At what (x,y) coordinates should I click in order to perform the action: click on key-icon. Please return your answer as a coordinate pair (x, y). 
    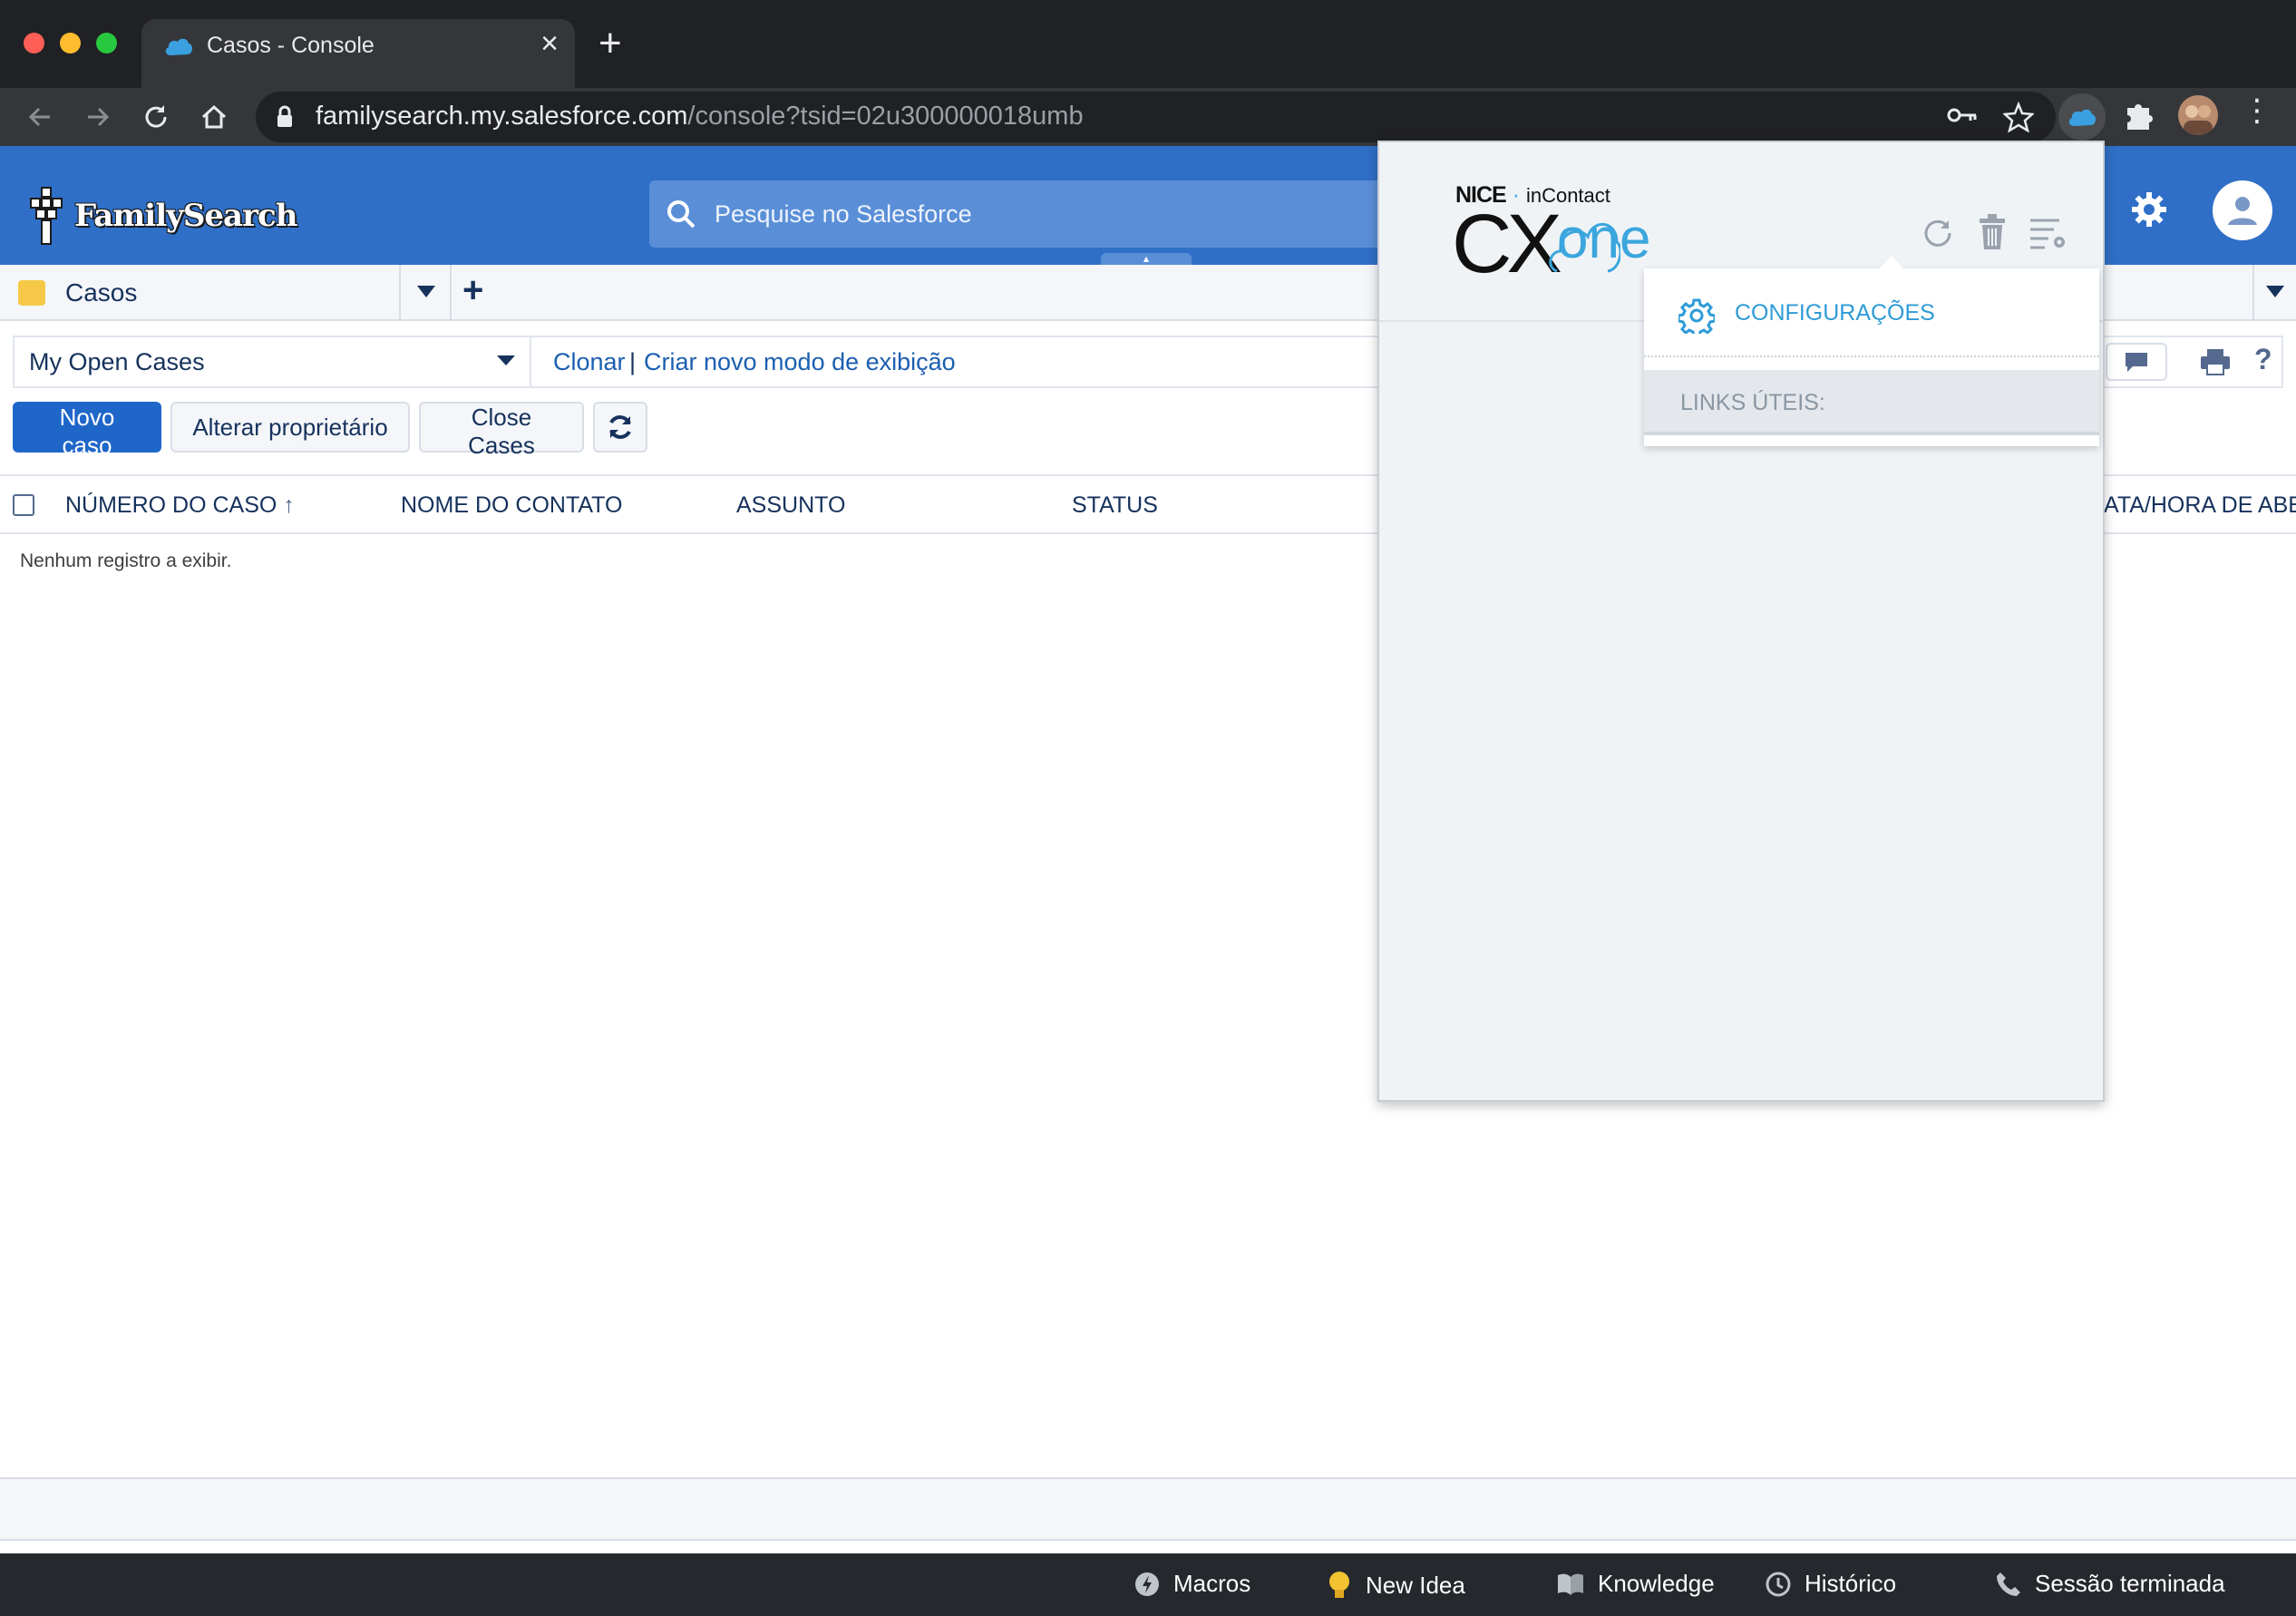
    Looking at the image, I should click on (1962, 115).